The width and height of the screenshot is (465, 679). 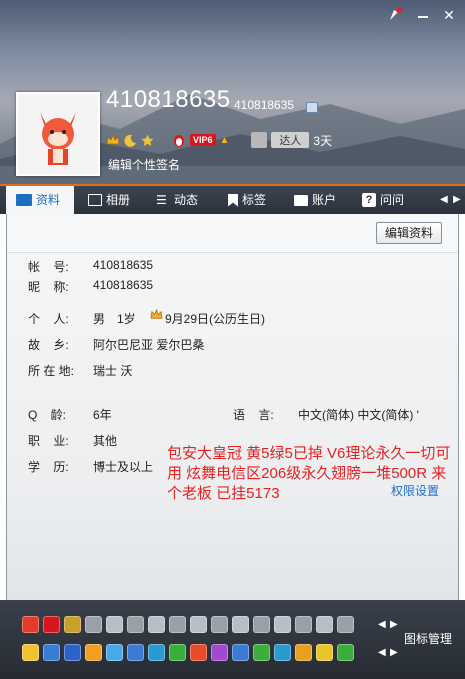 What do you see at coordinates (457, 200) in the screenshot?
I see `tab-scroll-right-icon: ▶` at bounding box center [457, 200].